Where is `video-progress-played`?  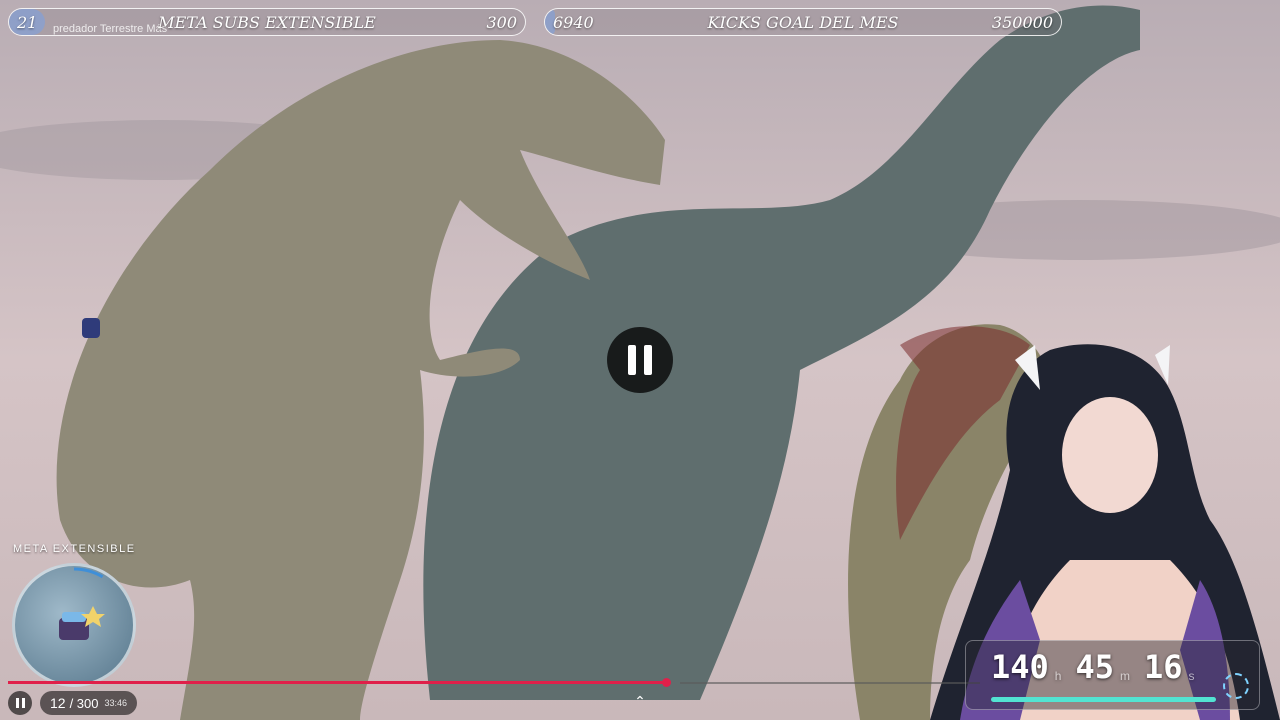
video-progress-played is located at coordinates (338, 682).